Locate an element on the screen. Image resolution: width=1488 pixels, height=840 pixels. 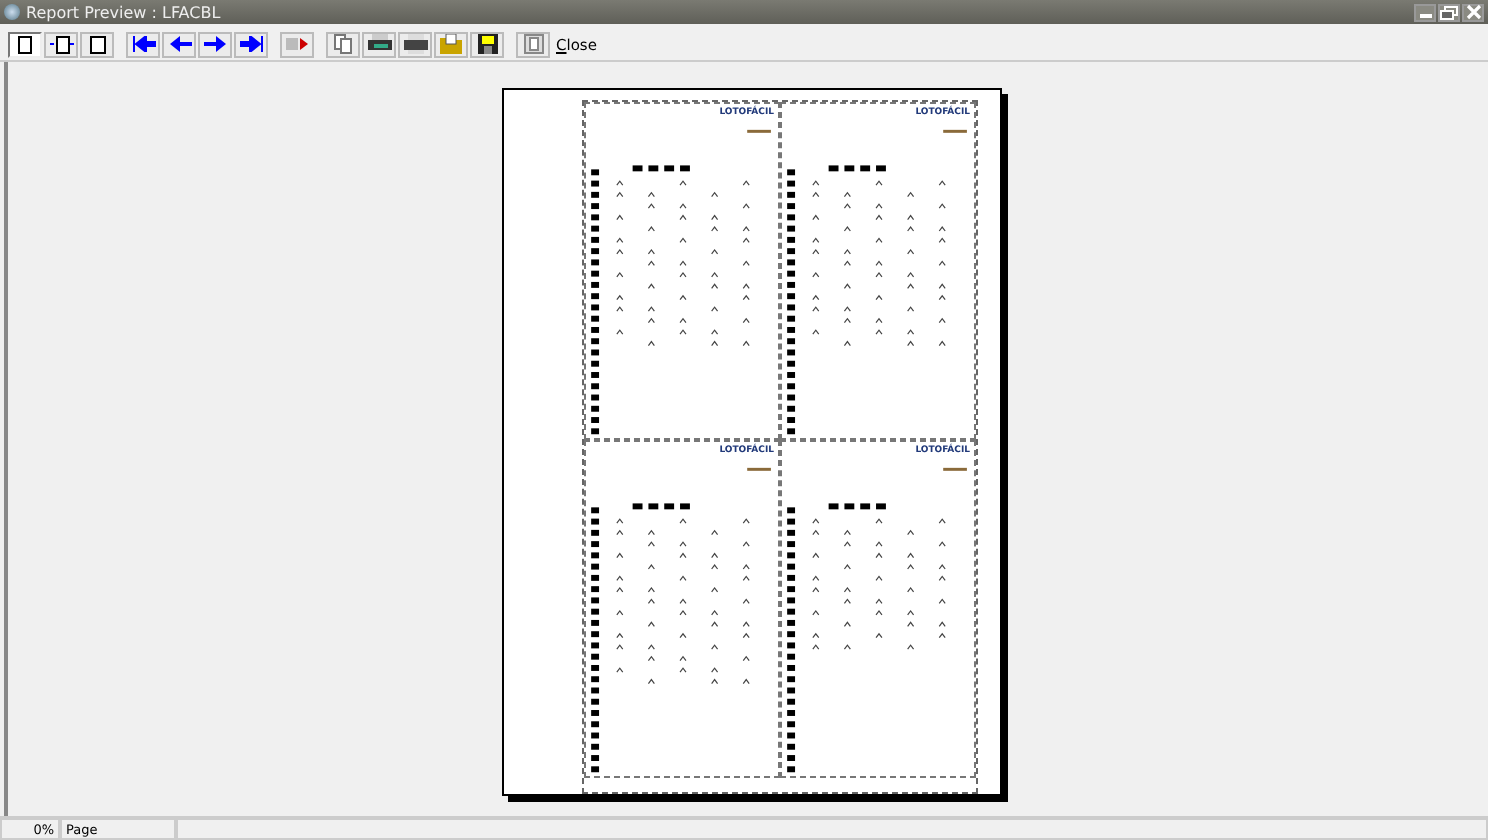
printer-setup-button is located at coordinates (379, 44).